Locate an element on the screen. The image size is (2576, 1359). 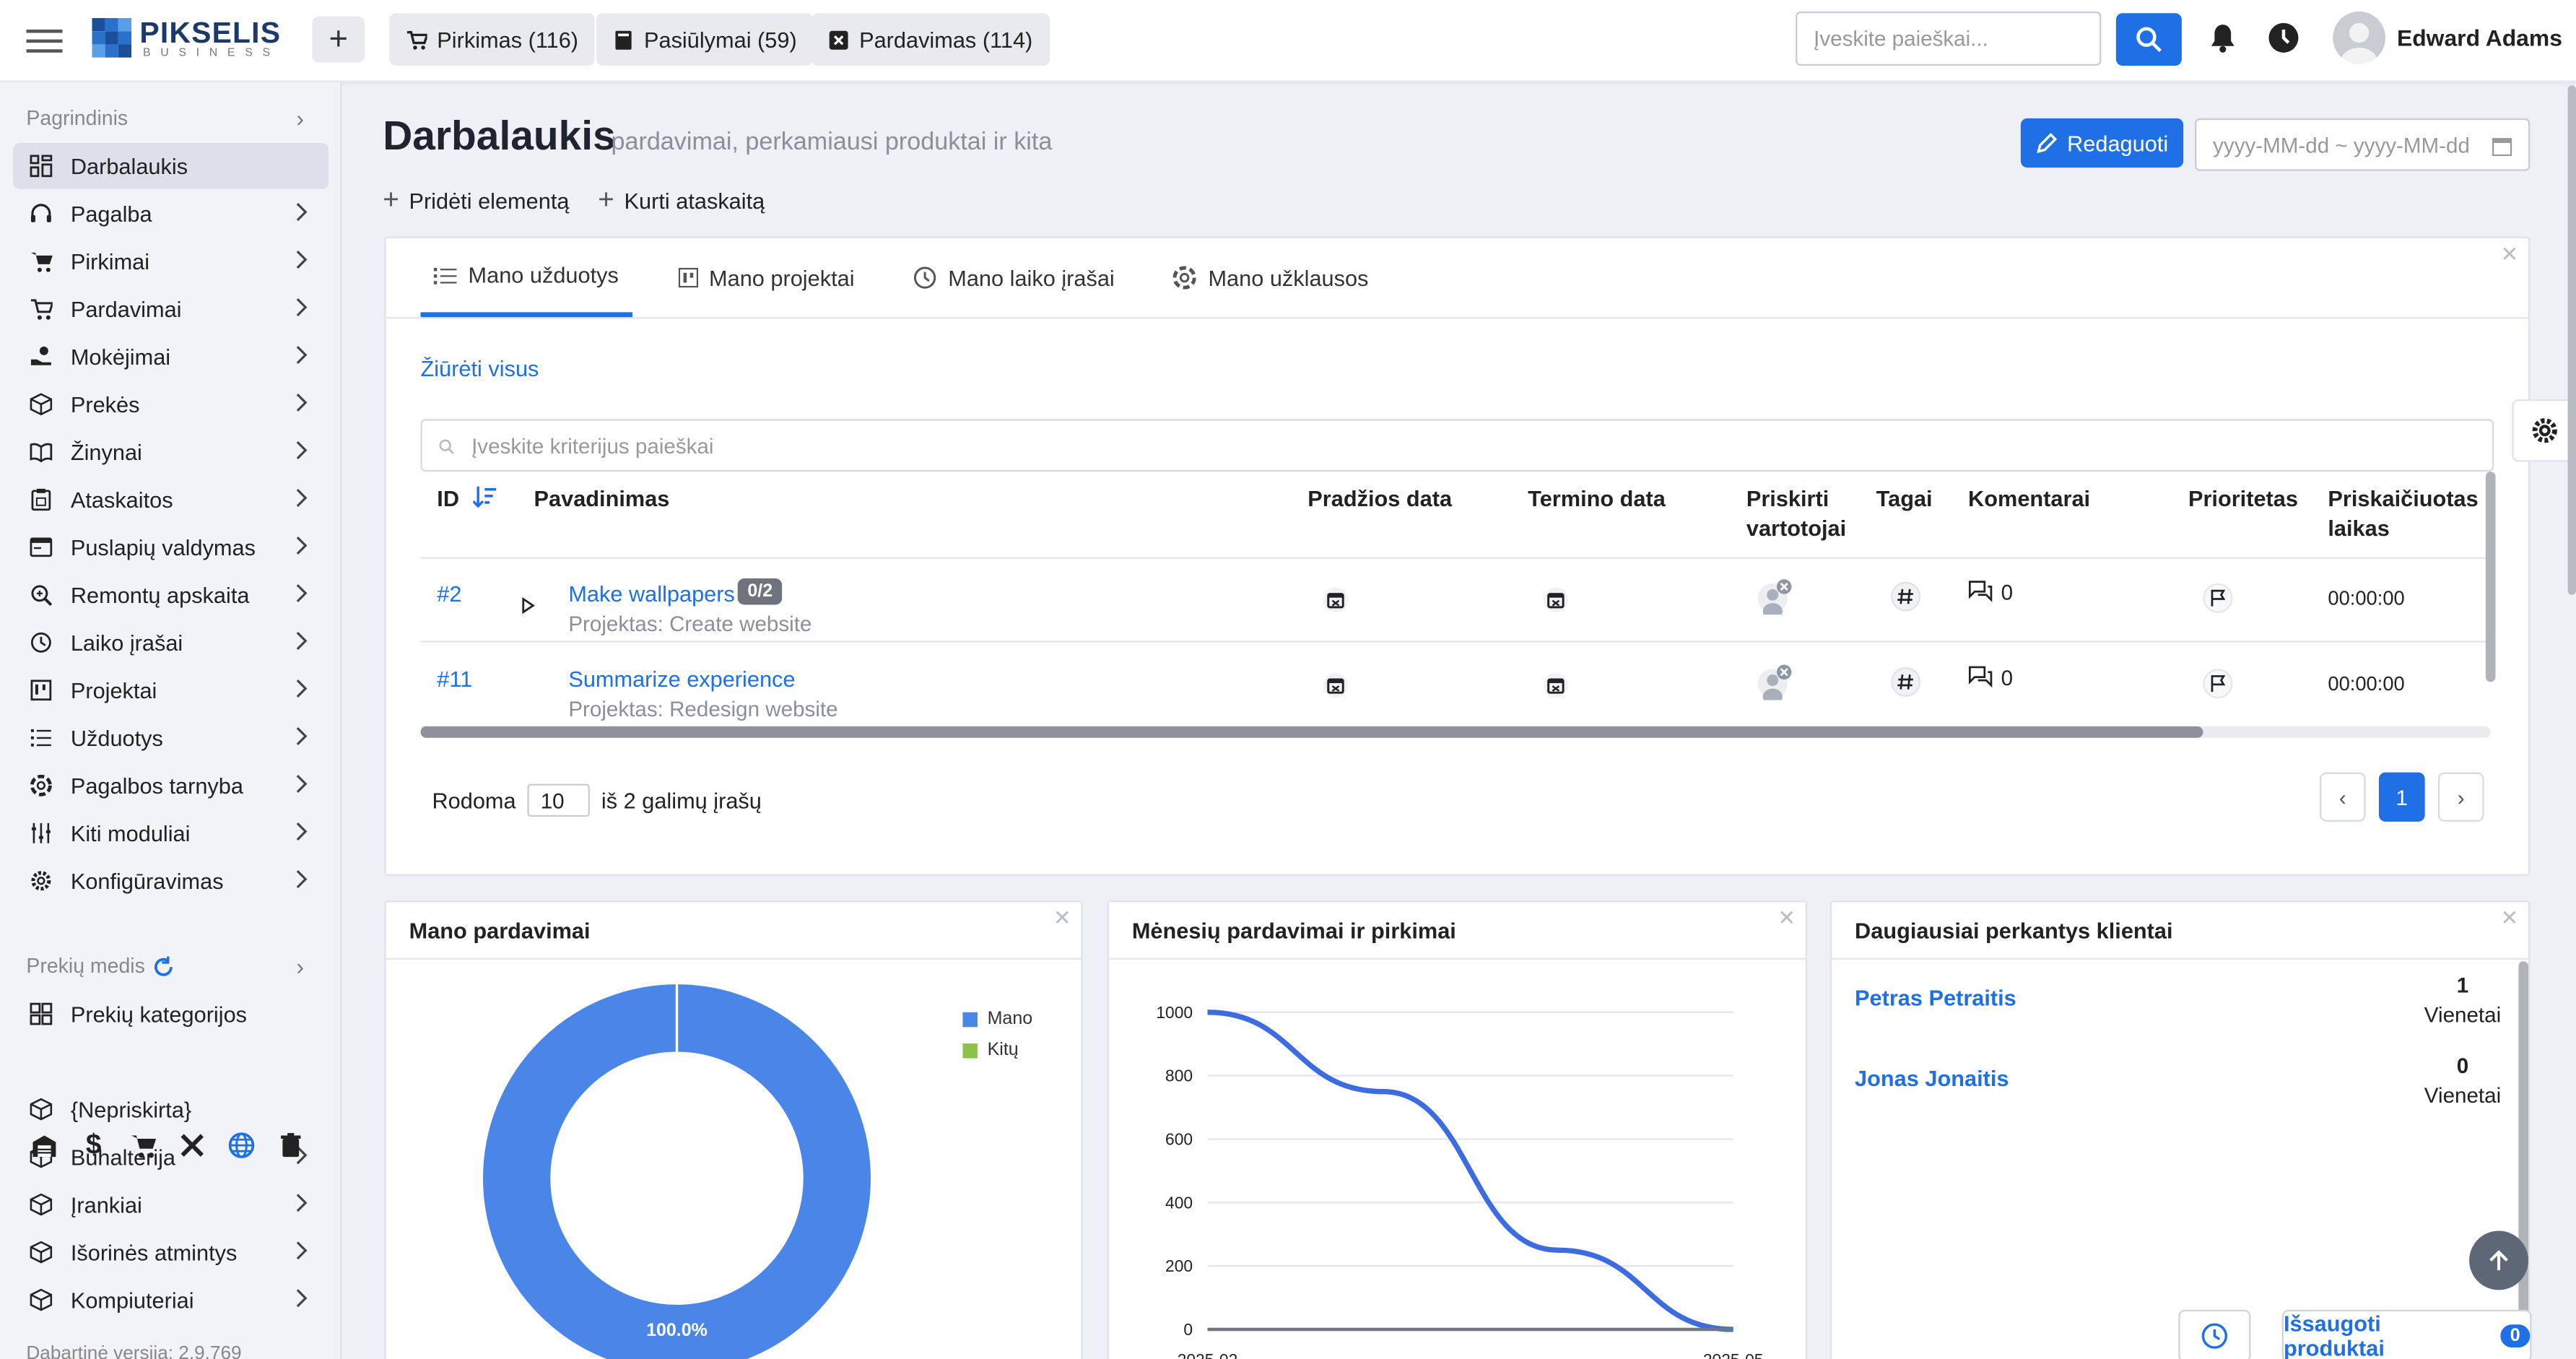
task-id-link: #11 is located at coordinates (455, 679).